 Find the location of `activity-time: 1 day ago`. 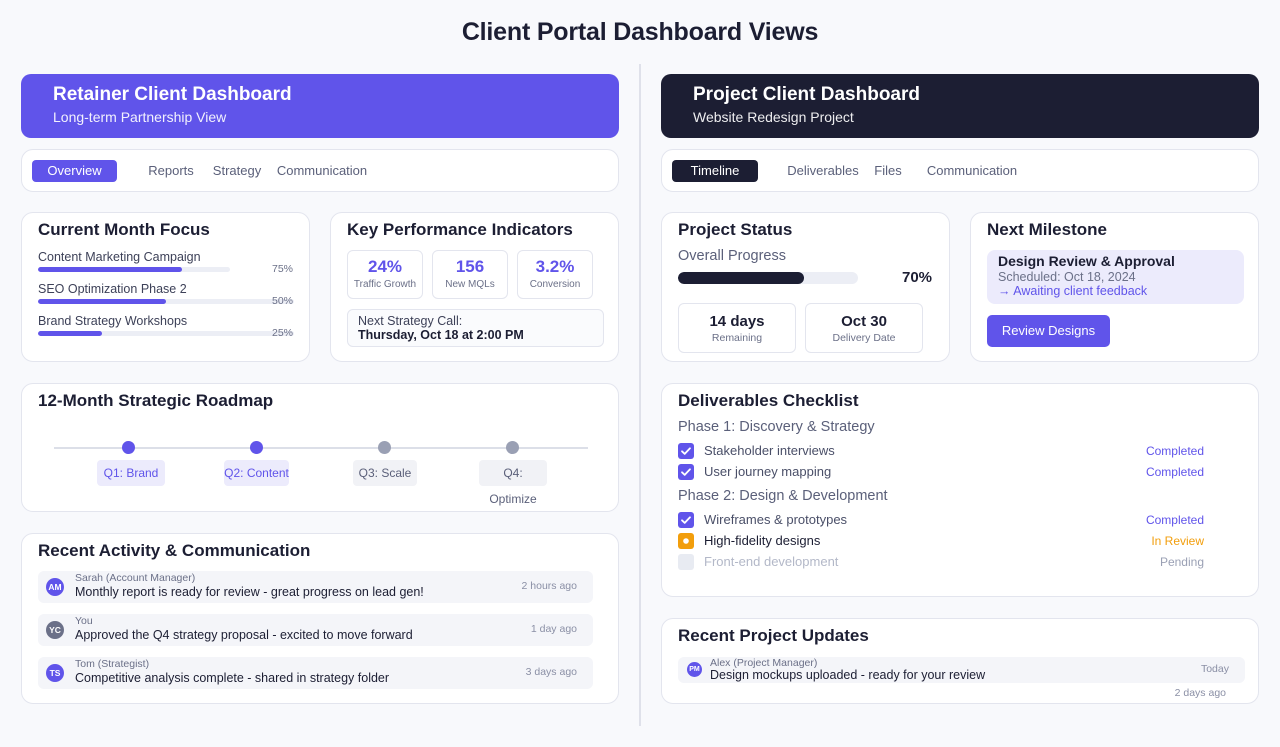

activity-time: 1 day ago is located at coordinates (553, 629).